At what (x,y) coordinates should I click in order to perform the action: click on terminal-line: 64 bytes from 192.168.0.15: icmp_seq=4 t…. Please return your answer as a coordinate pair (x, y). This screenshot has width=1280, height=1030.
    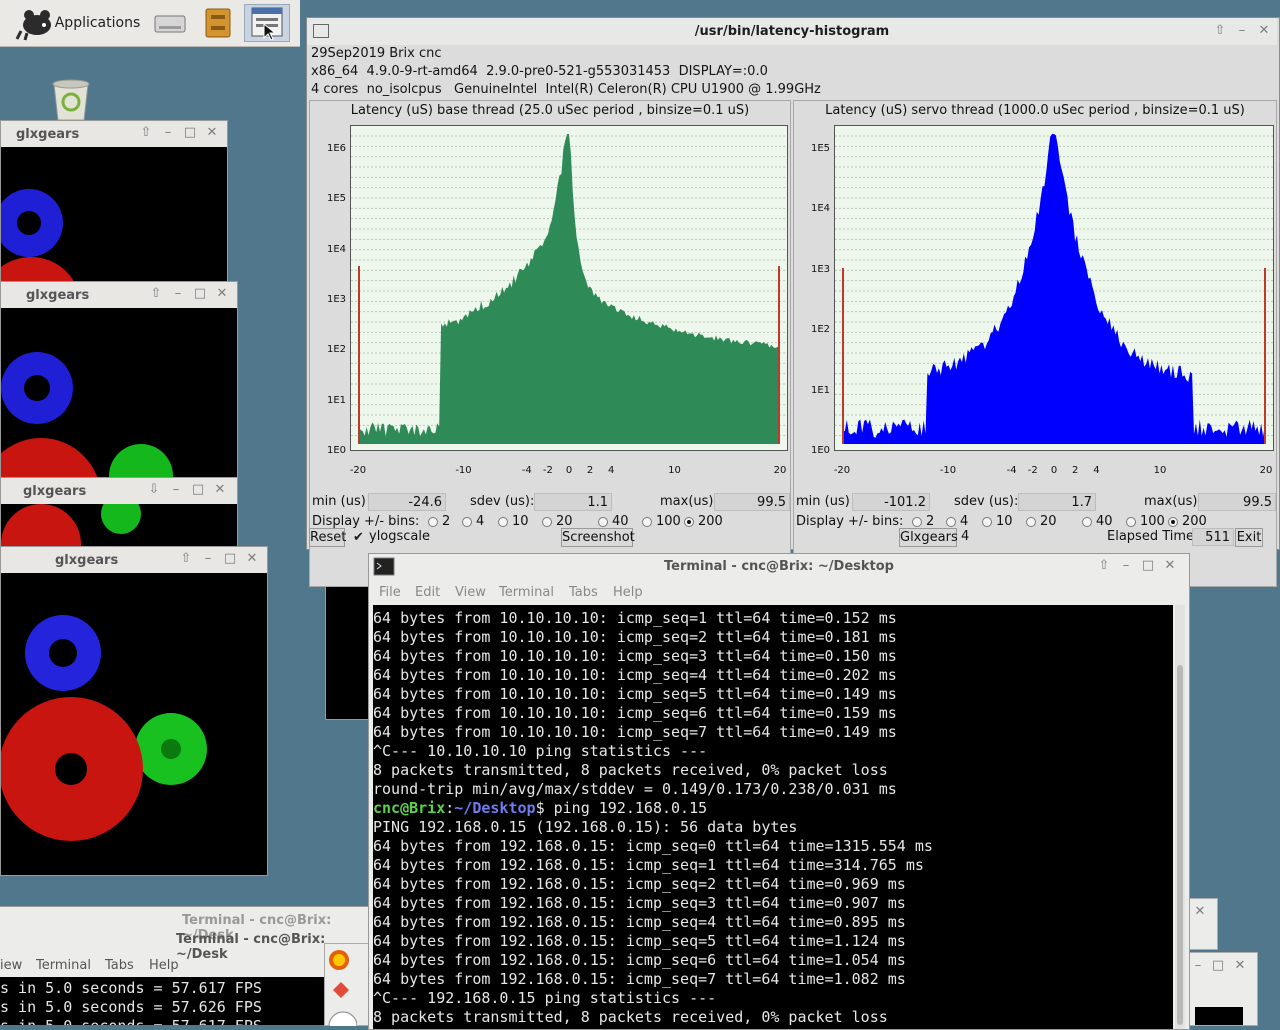
    Looking at the image, I should click on (639, 922).